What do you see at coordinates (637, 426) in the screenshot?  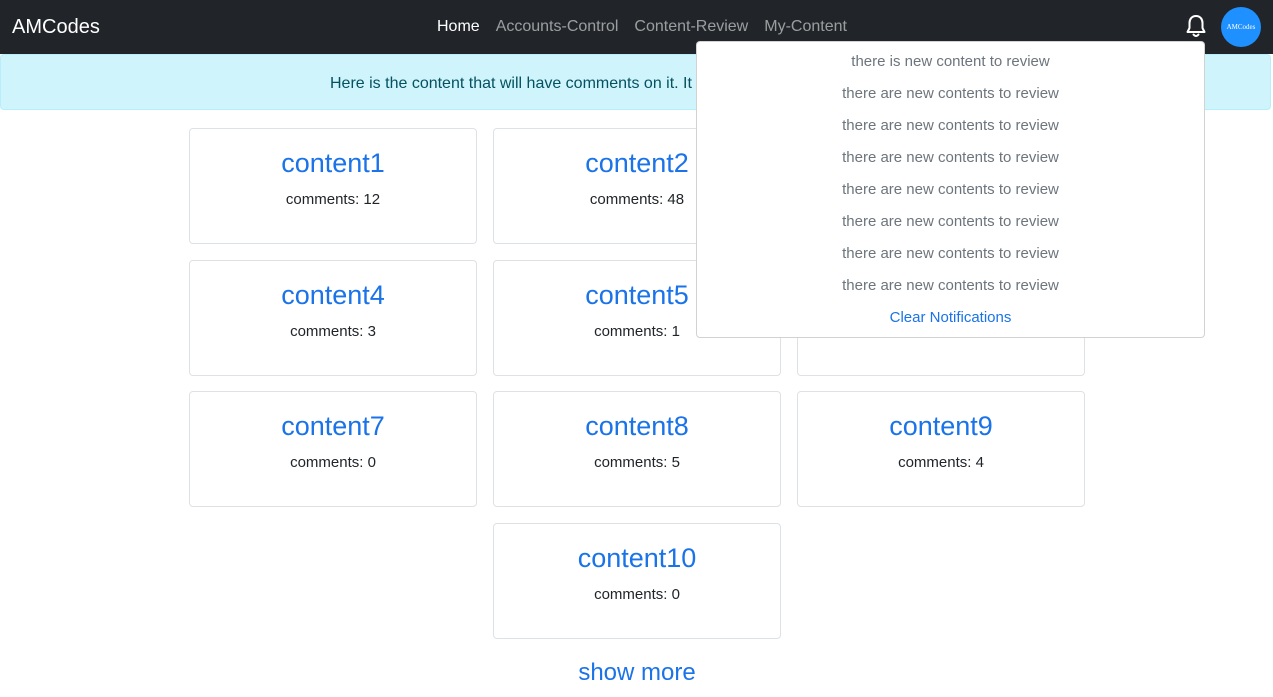 I see `content-title-link: content8` at bounding box center [637, 426].